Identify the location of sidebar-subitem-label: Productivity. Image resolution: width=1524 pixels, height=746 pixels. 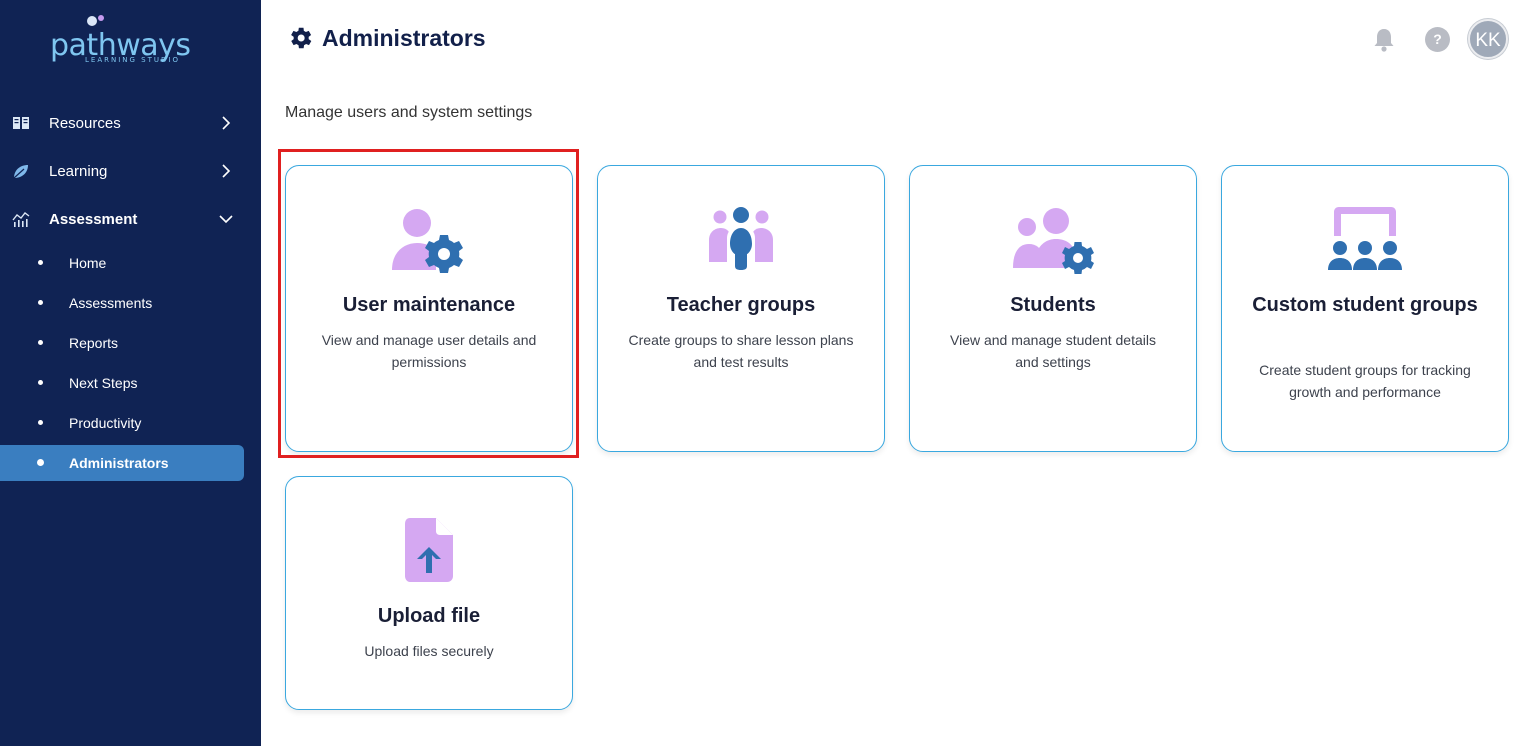
(105, 423).